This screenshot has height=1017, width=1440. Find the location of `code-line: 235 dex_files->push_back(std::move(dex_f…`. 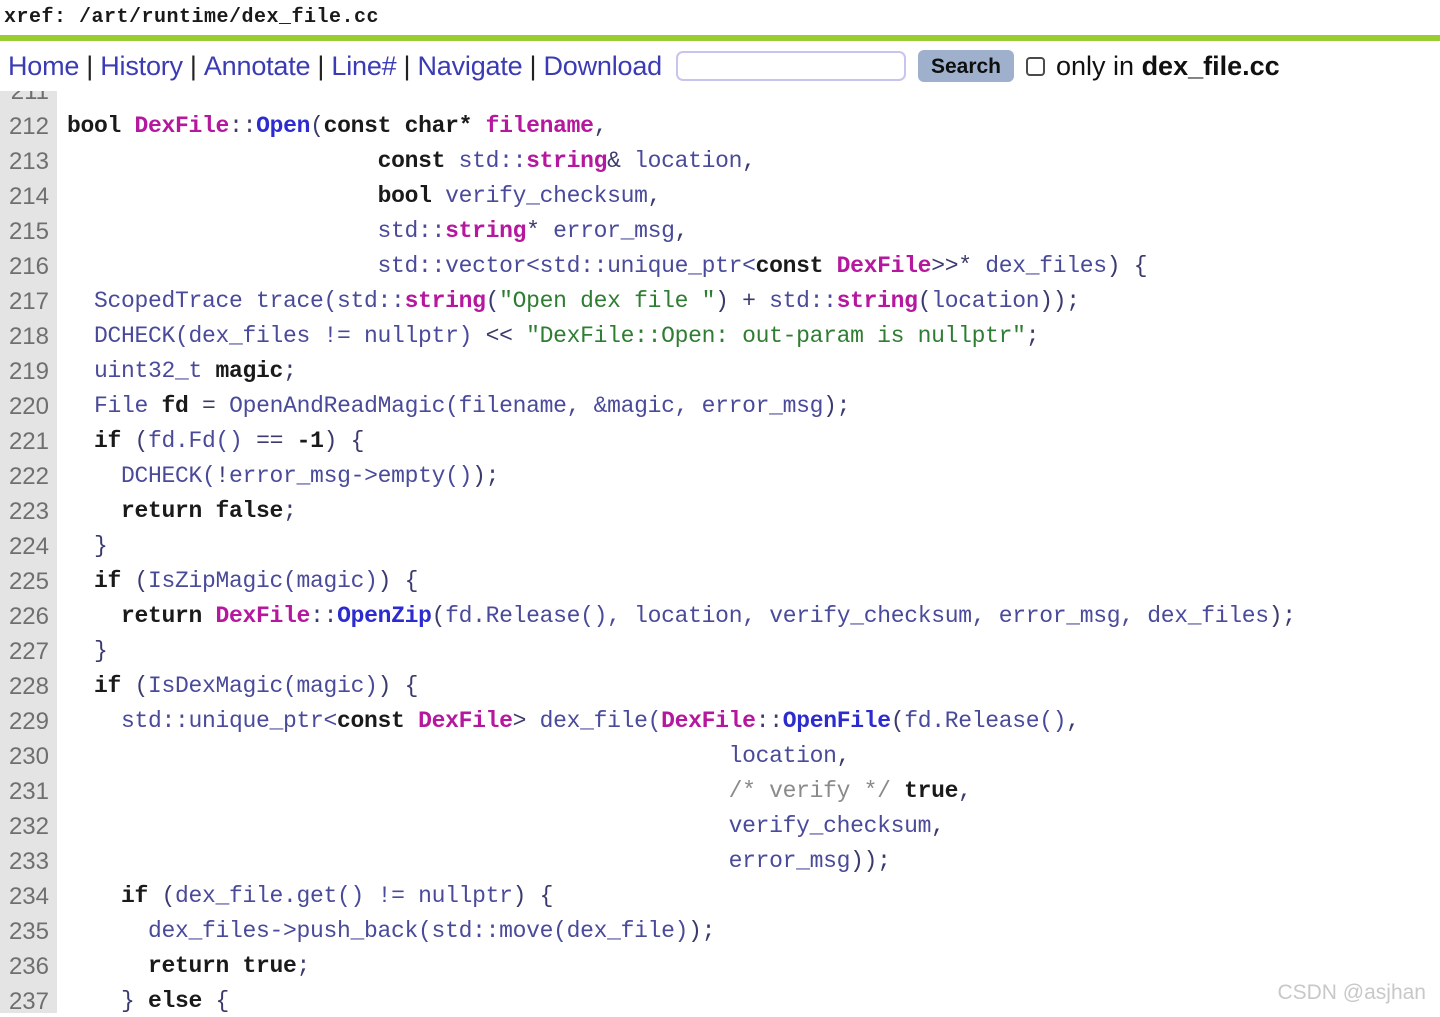

code-line: 235 dex_files->push_back(std::move(dex_f… is located at coordinates (720, 931).